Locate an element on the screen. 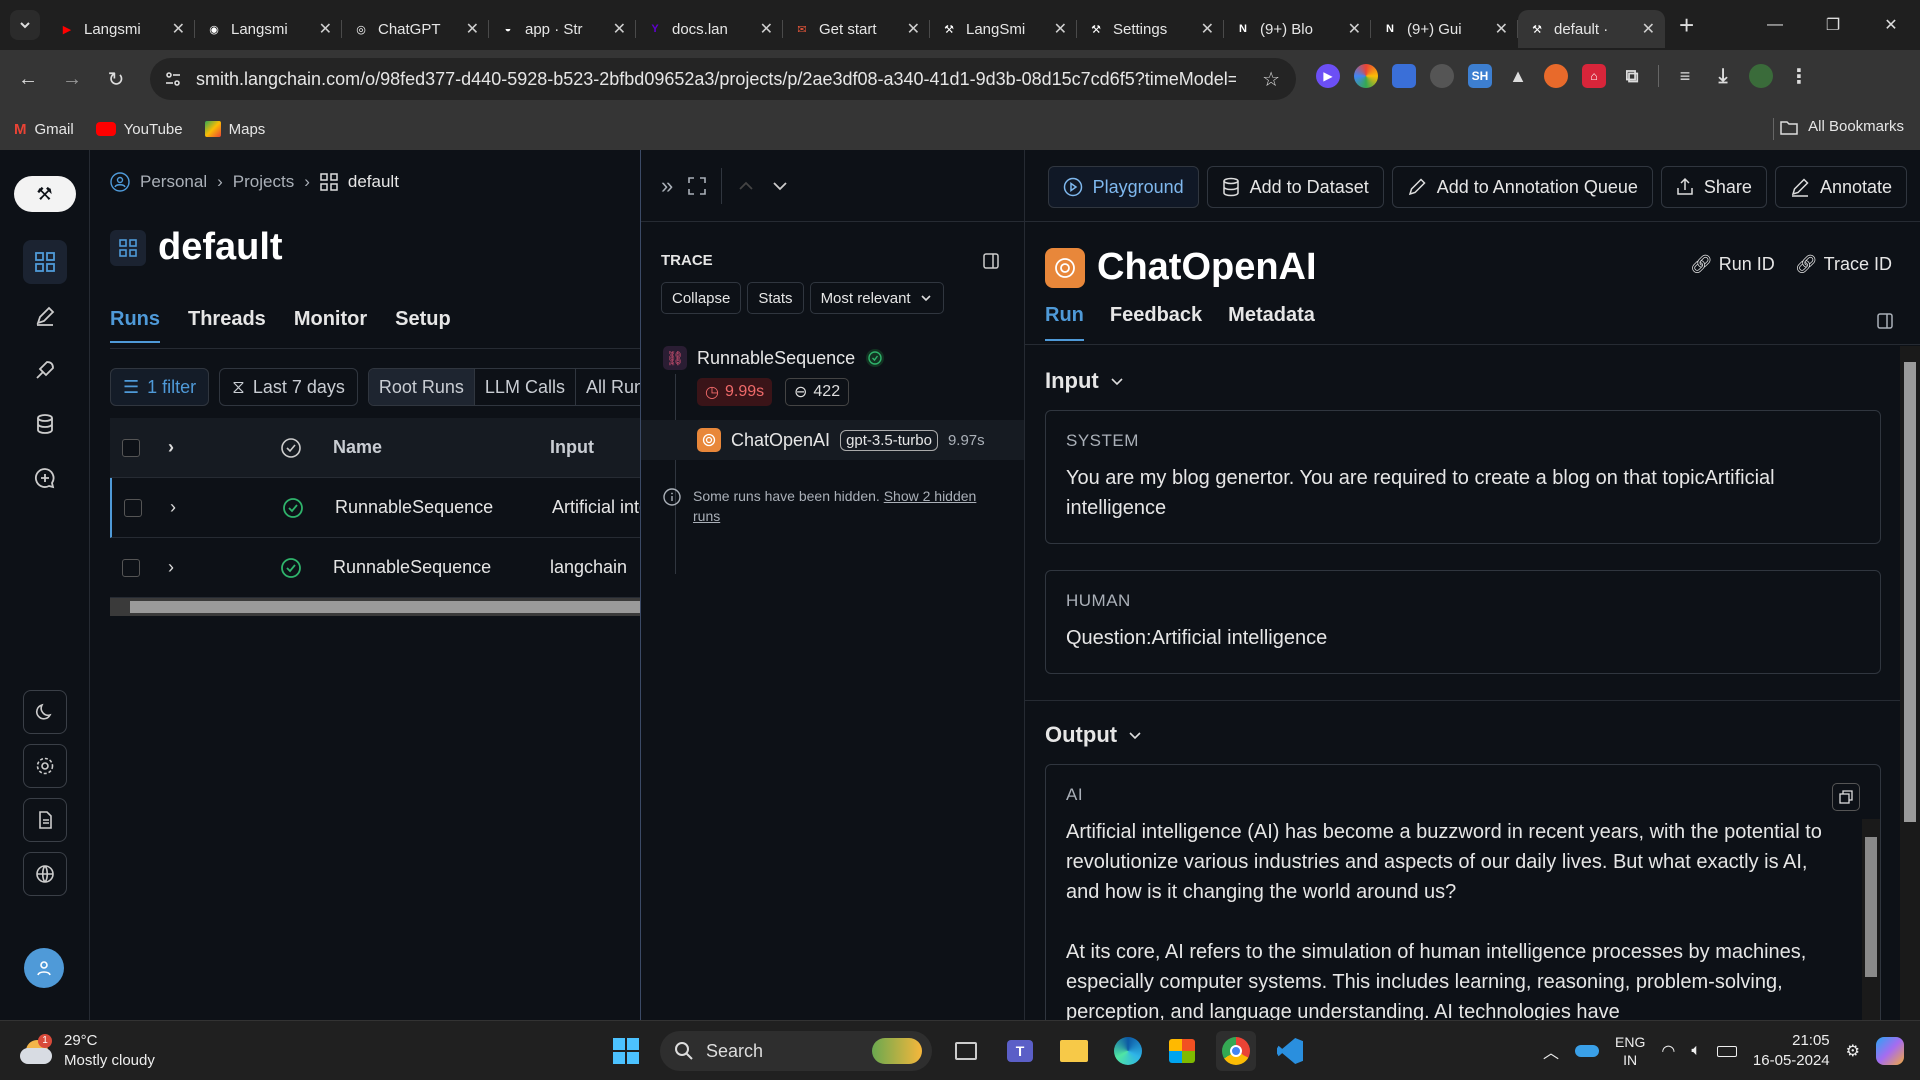 This screenshot has height=1080, width=1920. expand-all-chevron-icon: › is located at coordinates (171, 447).